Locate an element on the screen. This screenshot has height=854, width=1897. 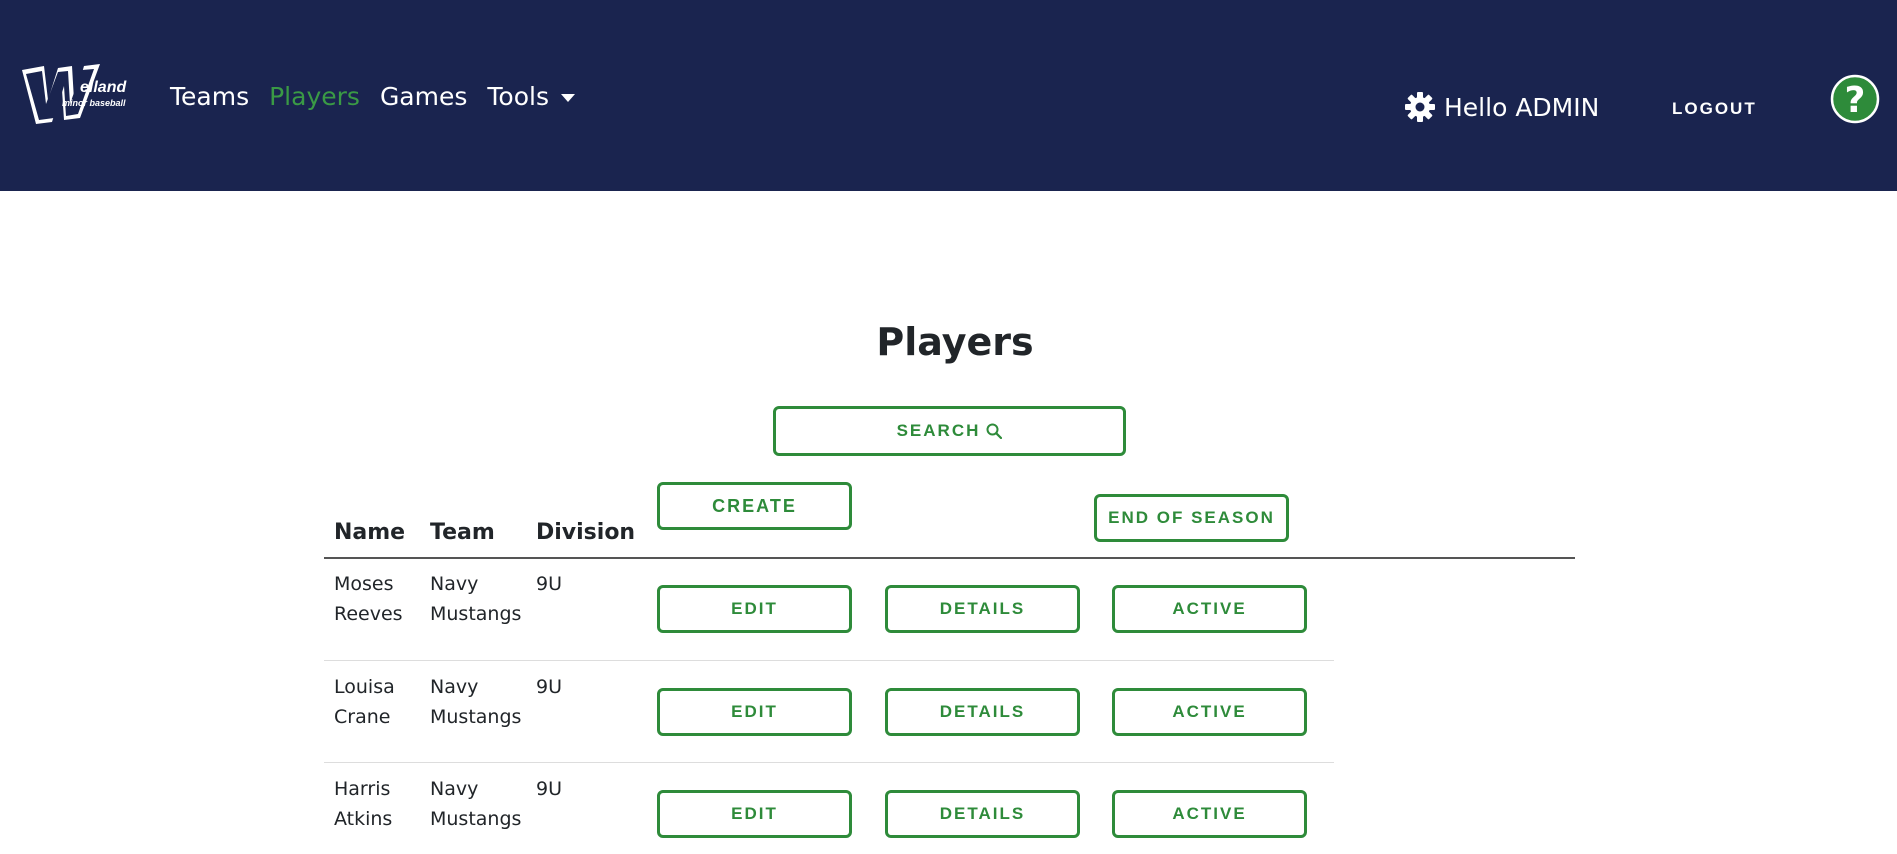
player-name-first: Harris is located at coordinates (362, 789).